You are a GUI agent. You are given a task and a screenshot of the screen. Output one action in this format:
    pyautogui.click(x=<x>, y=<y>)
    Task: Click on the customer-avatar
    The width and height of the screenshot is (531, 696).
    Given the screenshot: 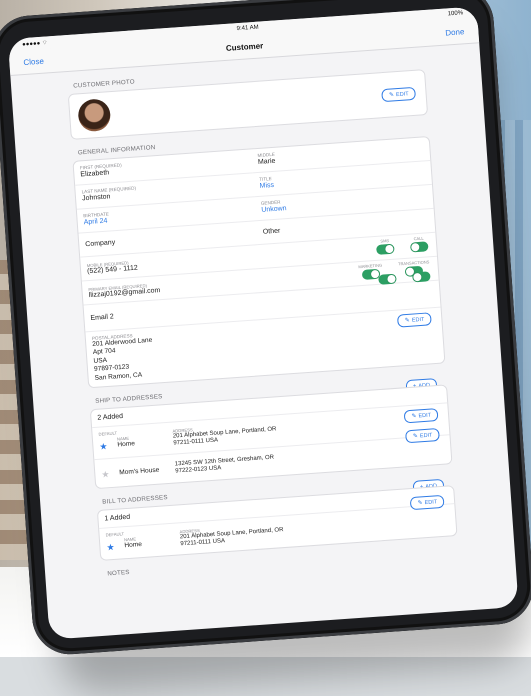 What is the action you would take?
    pyautogui.click(x=94, y=115)
    